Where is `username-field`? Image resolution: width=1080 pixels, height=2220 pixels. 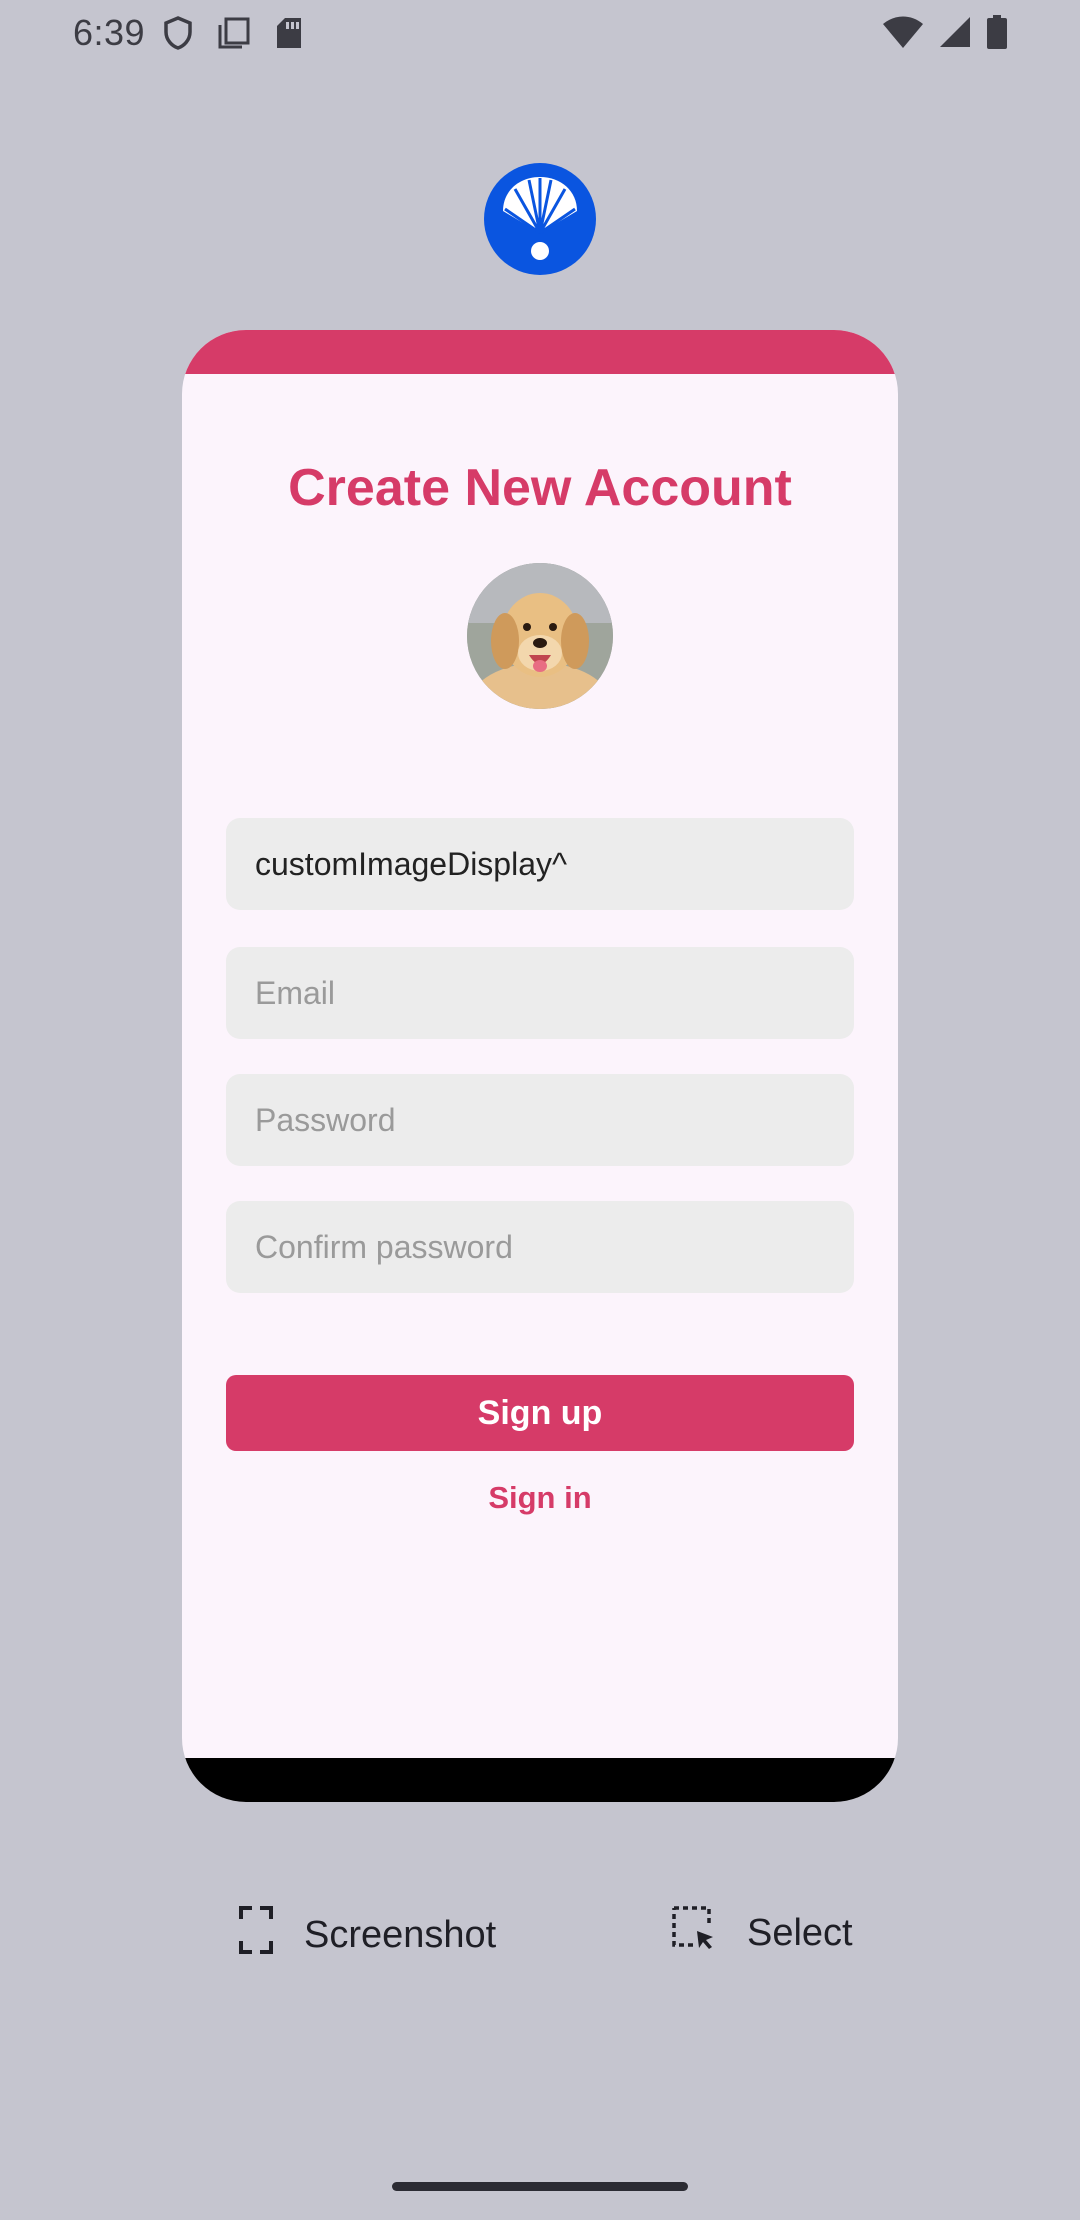 username-field is located at coordinates (540, 864).